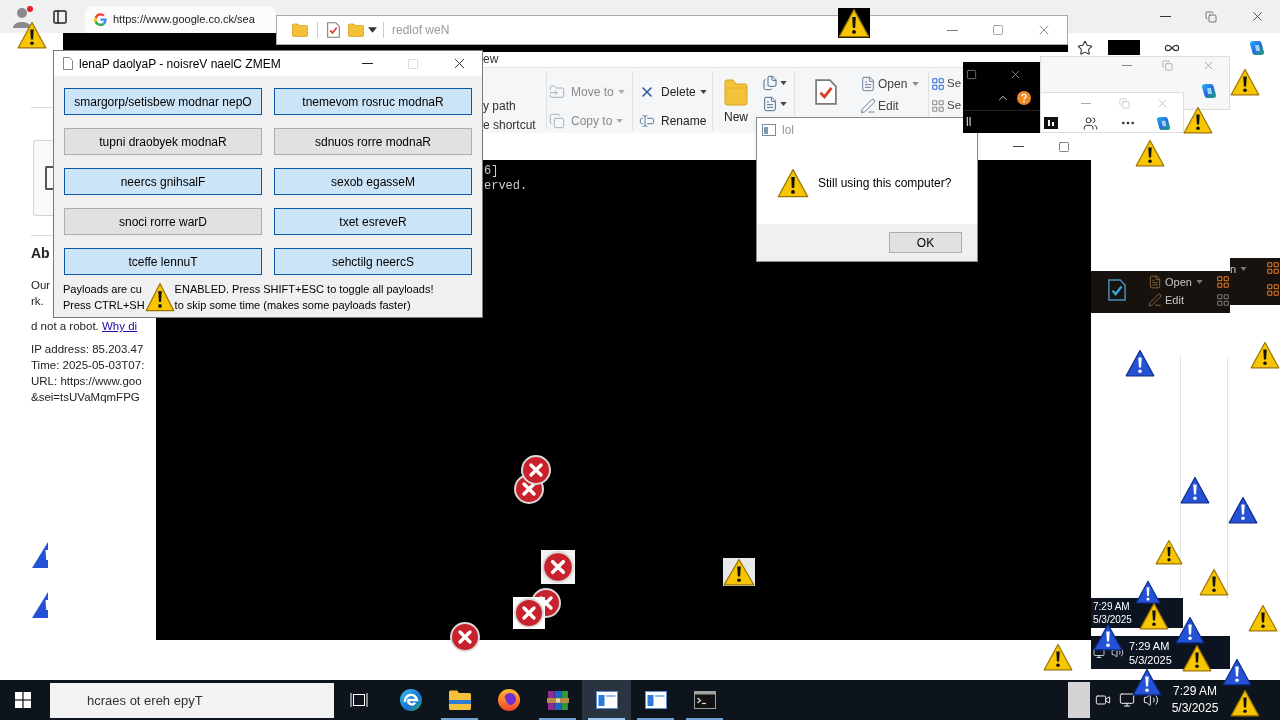 The height and width of the screenshot is (720, 1280). Describe the element at coordinates (1024, 98) in the screenshot. I see `help-icon` at that location.